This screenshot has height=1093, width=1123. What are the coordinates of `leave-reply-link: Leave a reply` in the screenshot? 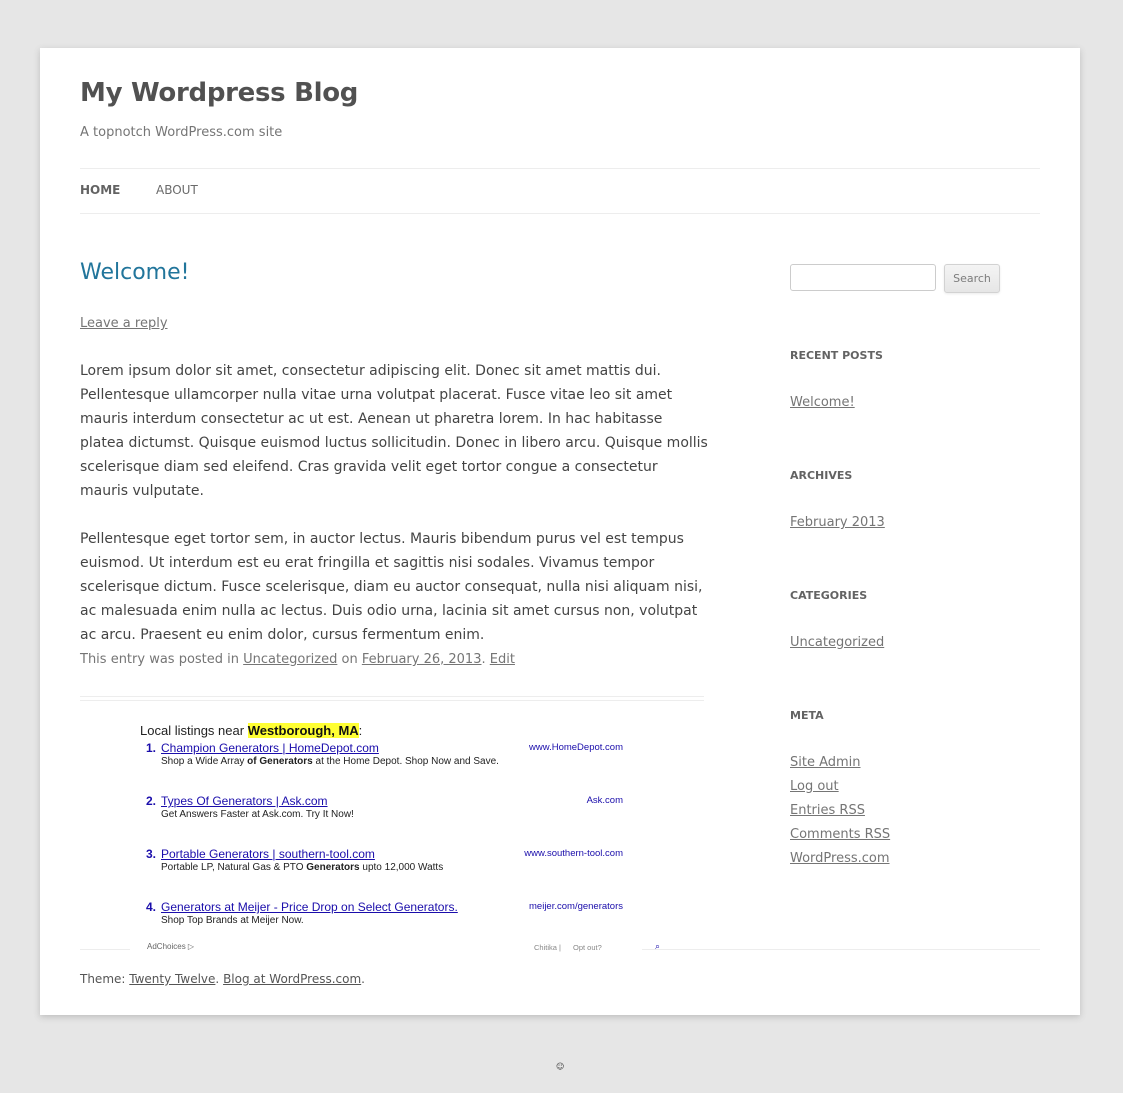 It's located at (124, 323).